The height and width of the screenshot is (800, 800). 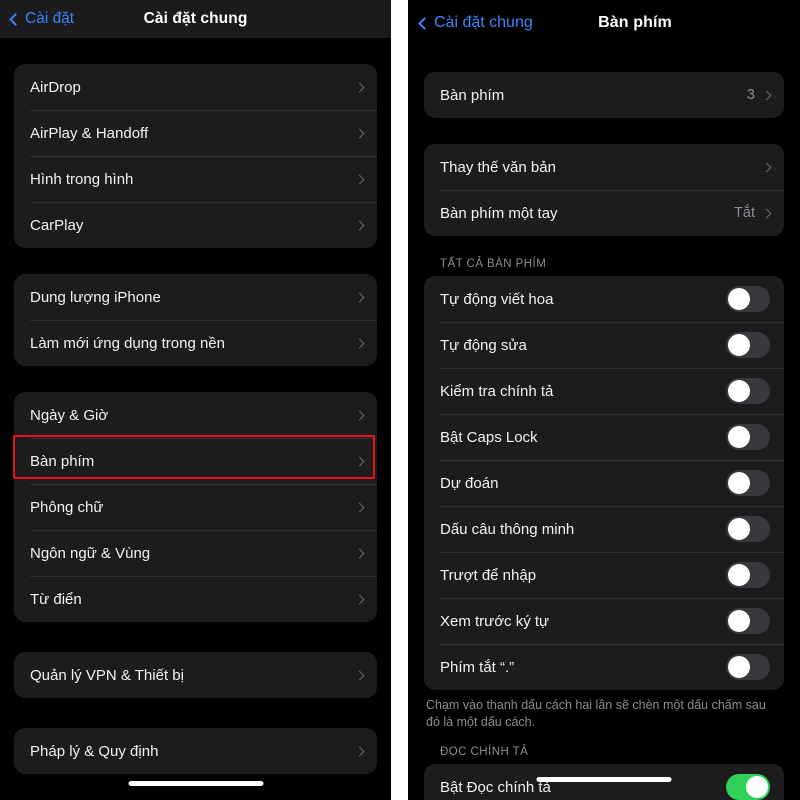 What do you see at coordinates (748, 299) in the screenshot?
I see `toggle-auto-capitalization` at bounding box center [748, 299].